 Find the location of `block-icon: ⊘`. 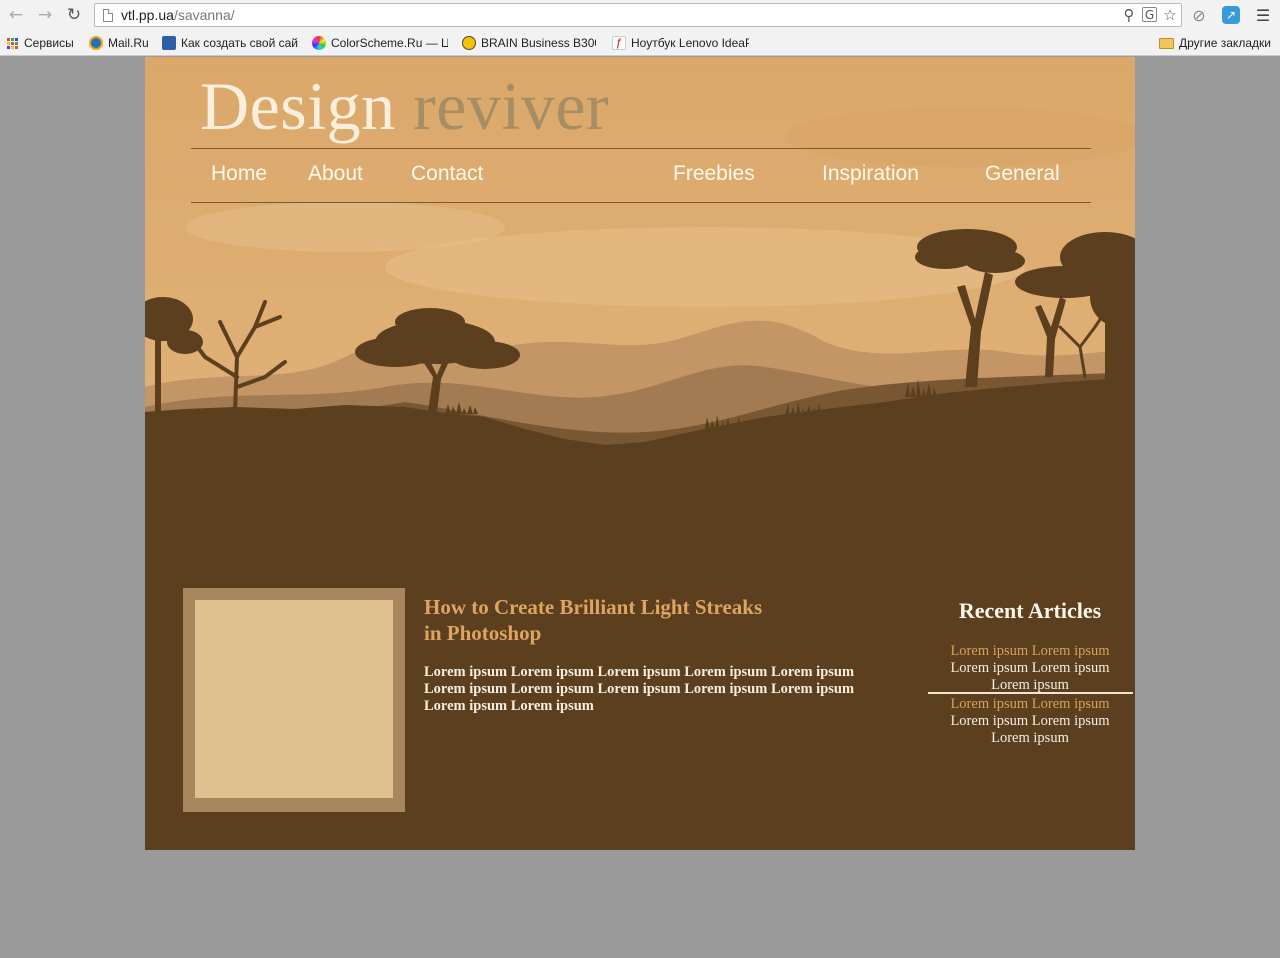

block-icon: ⊘ is located at coordinates (1199, 15).